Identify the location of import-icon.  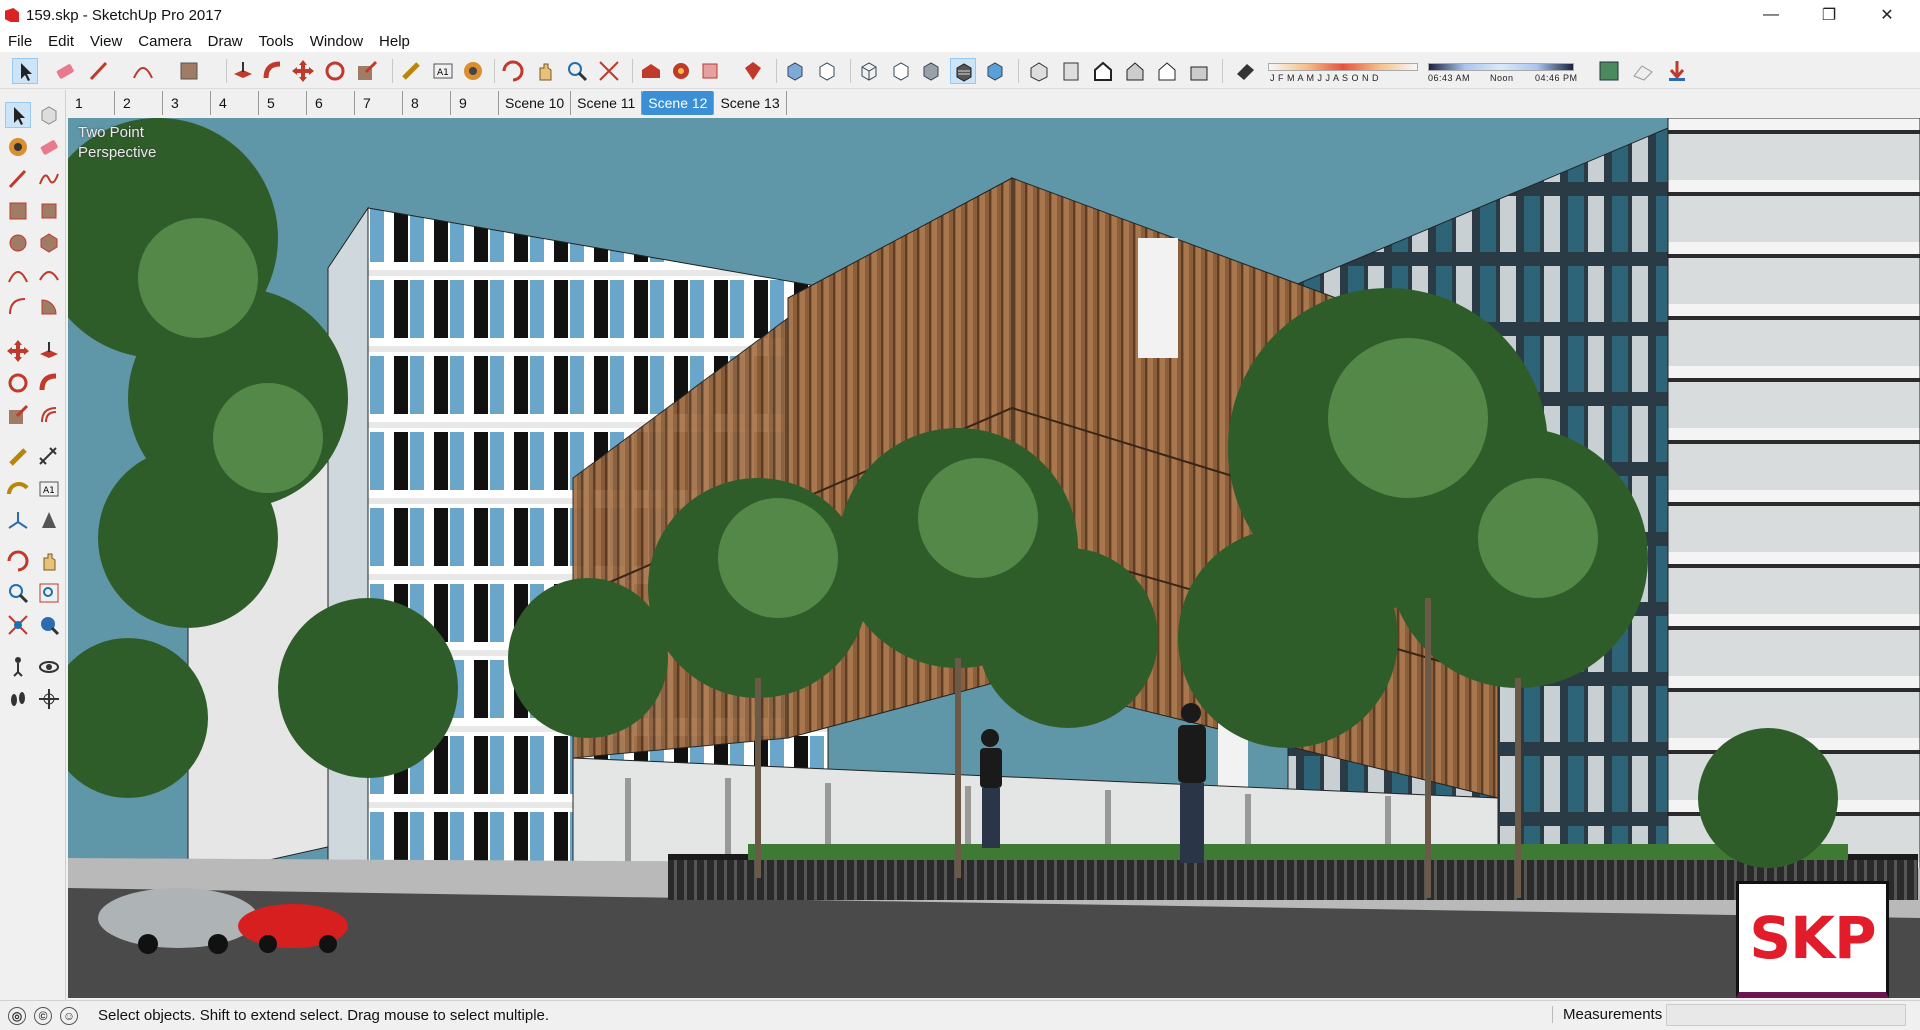
(1677, 71).